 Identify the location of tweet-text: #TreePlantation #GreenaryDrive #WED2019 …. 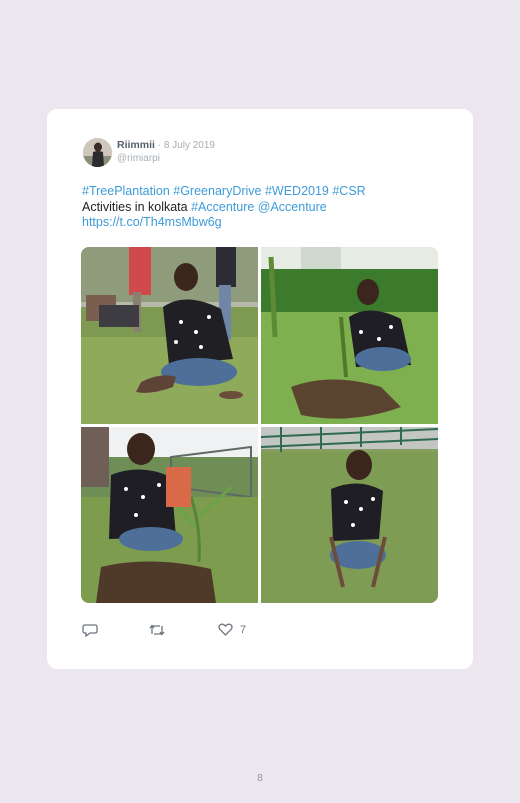
(262, 207).